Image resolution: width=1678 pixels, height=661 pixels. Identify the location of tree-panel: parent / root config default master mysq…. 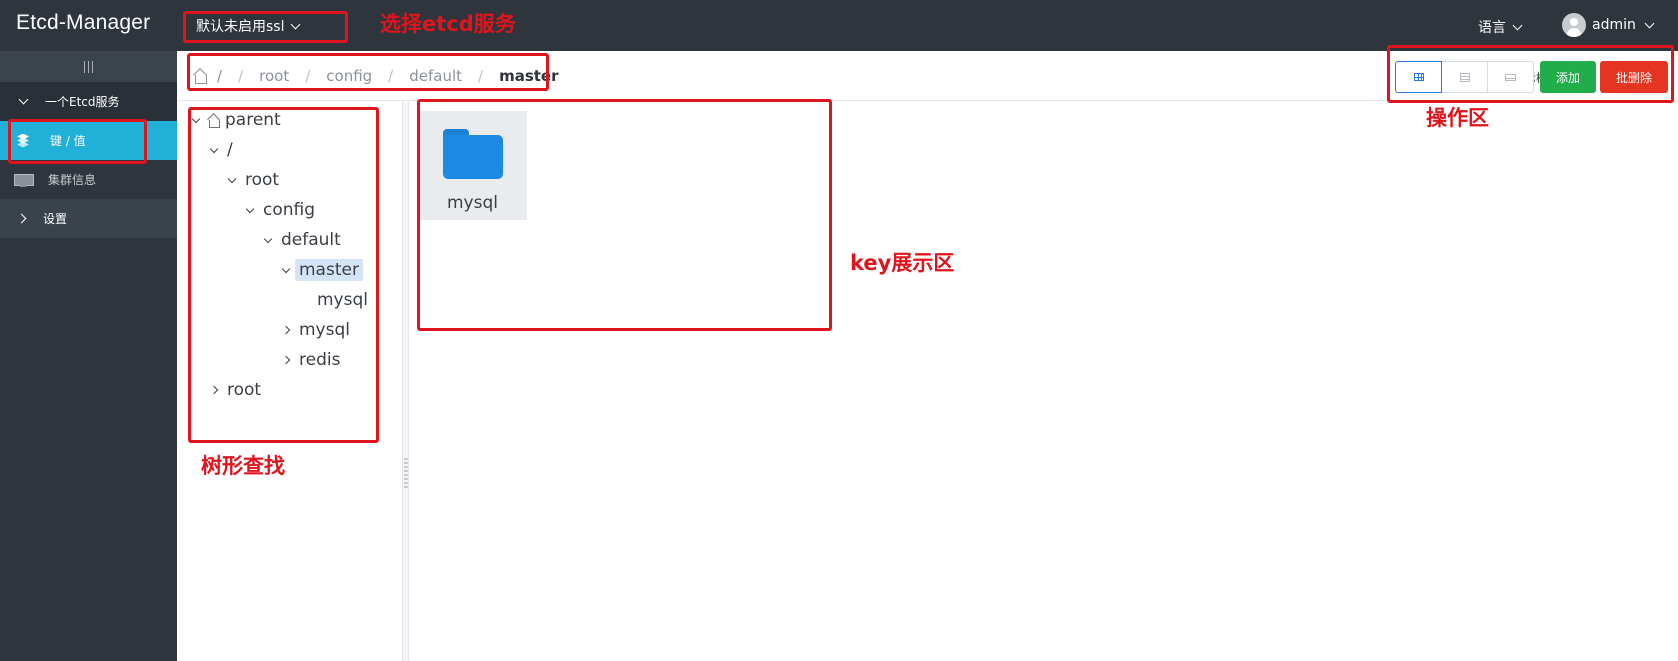
(290, 381).